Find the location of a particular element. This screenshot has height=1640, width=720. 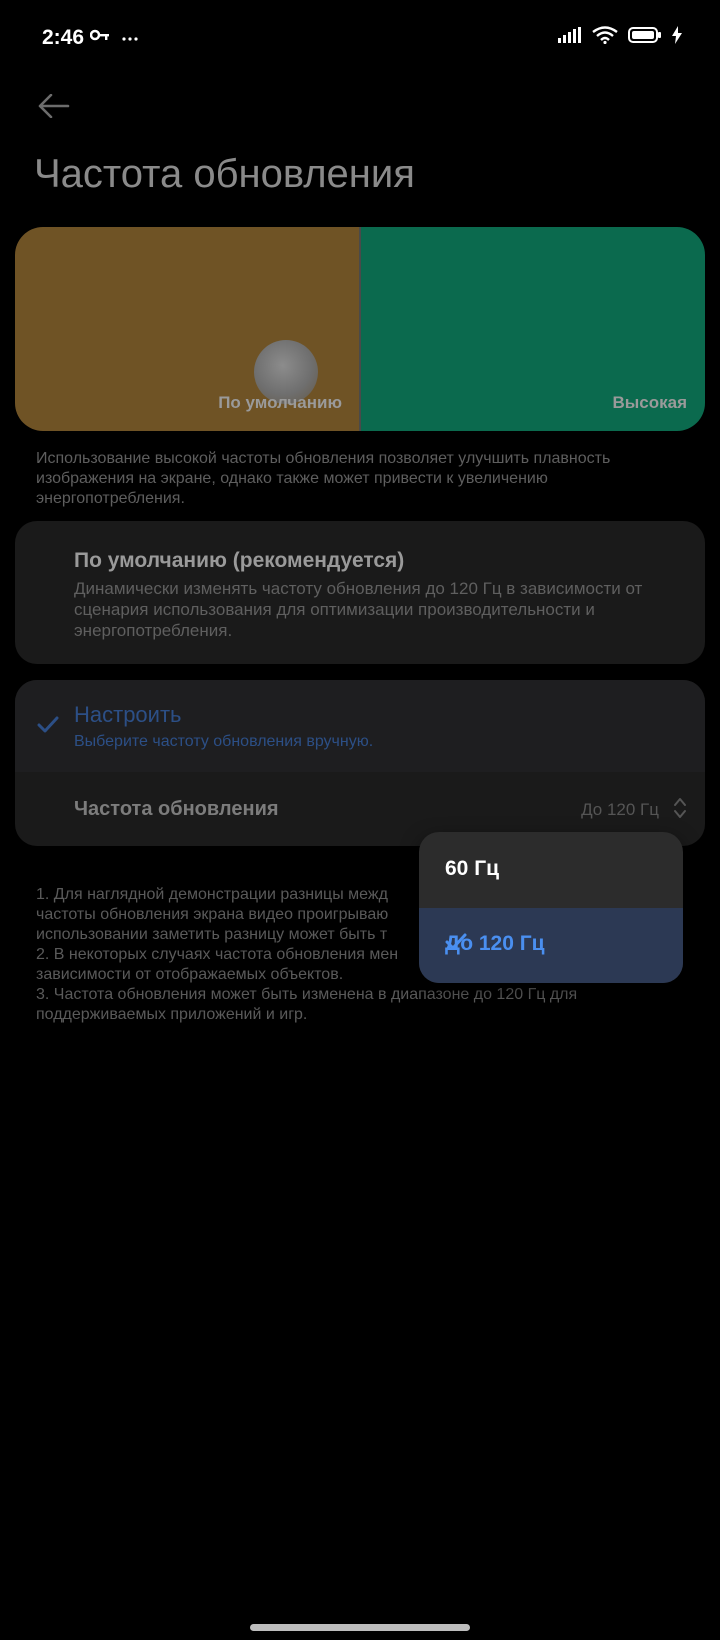

preview-high-label: Высокая is located at coordinates (649, 402).